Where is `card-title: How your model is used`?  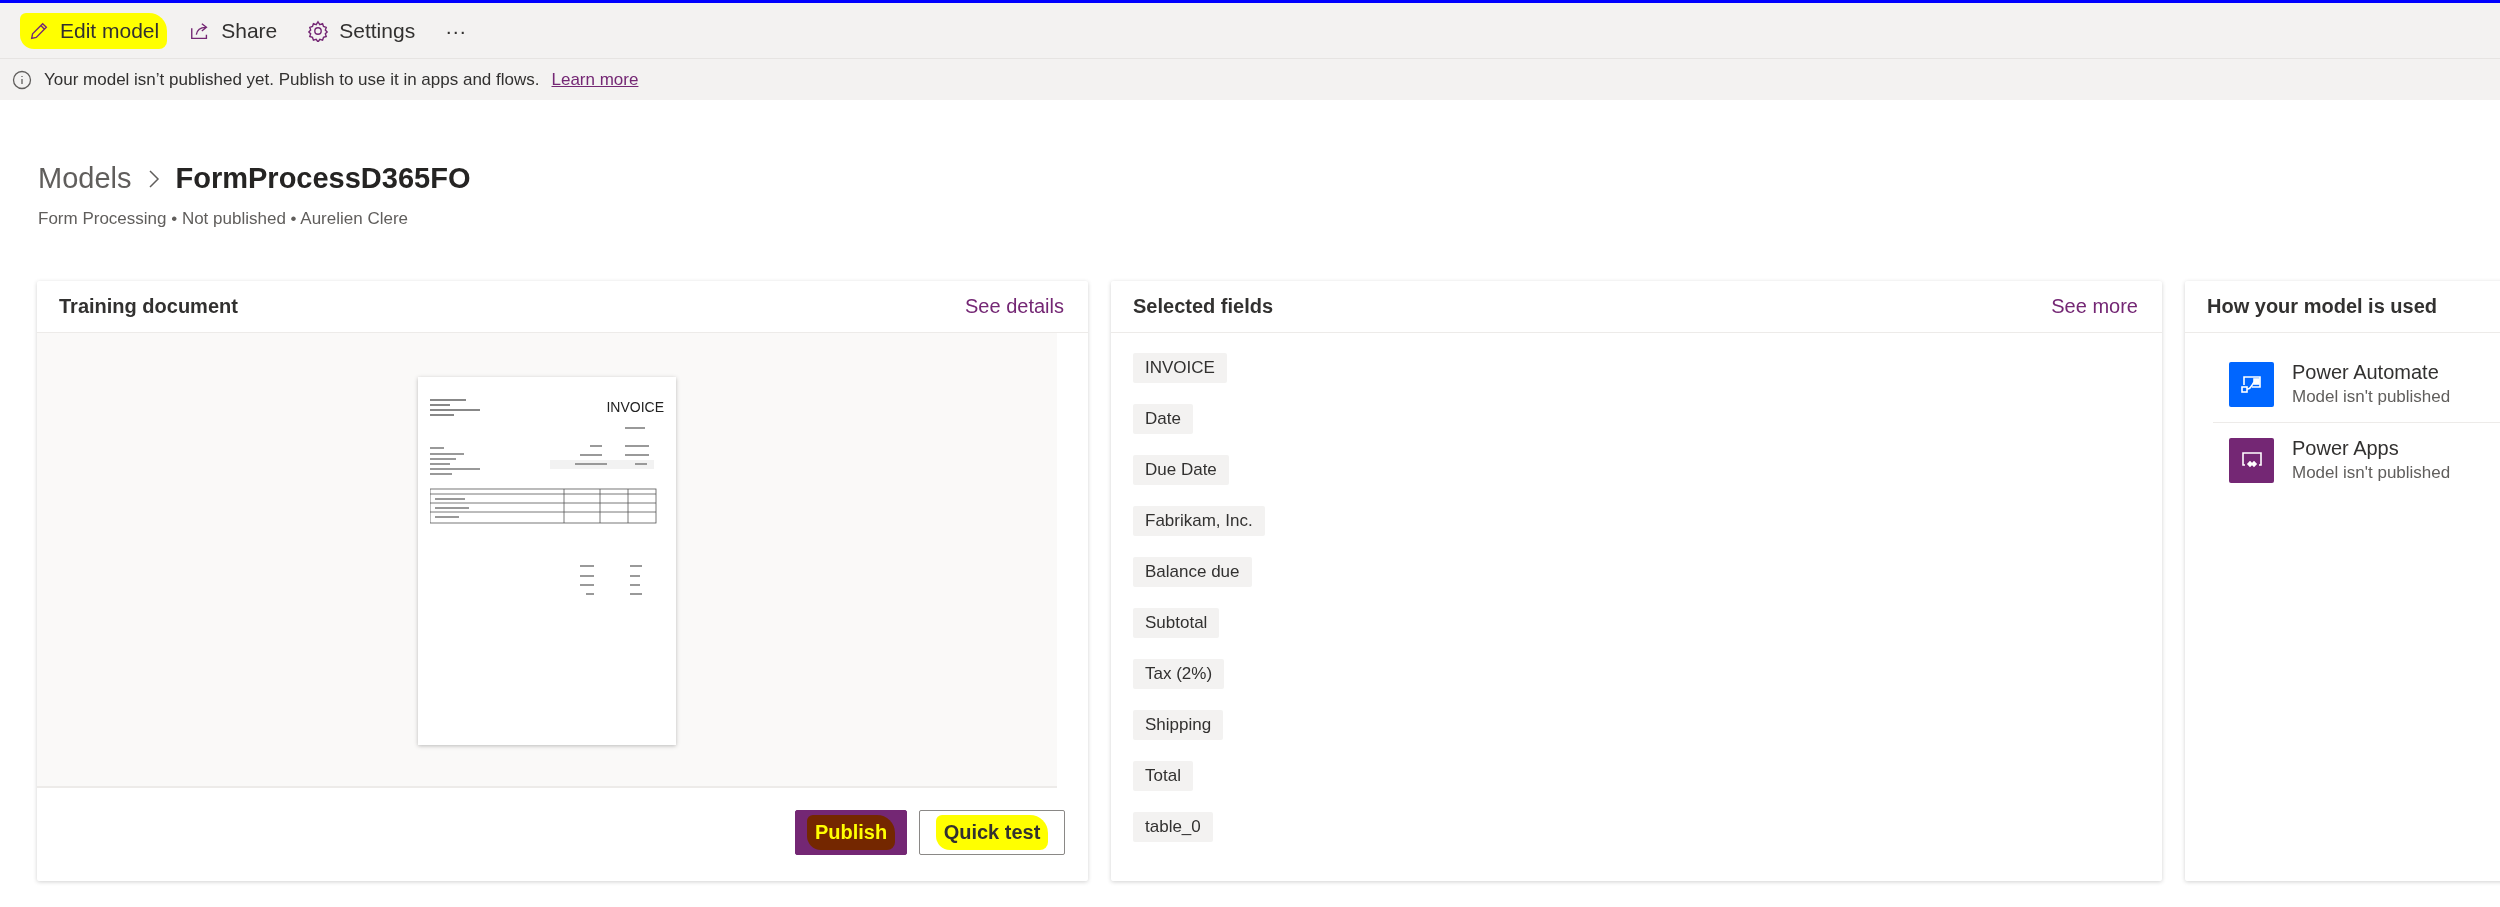 card-title: How your model is used is located at coordinates (2322, 306).